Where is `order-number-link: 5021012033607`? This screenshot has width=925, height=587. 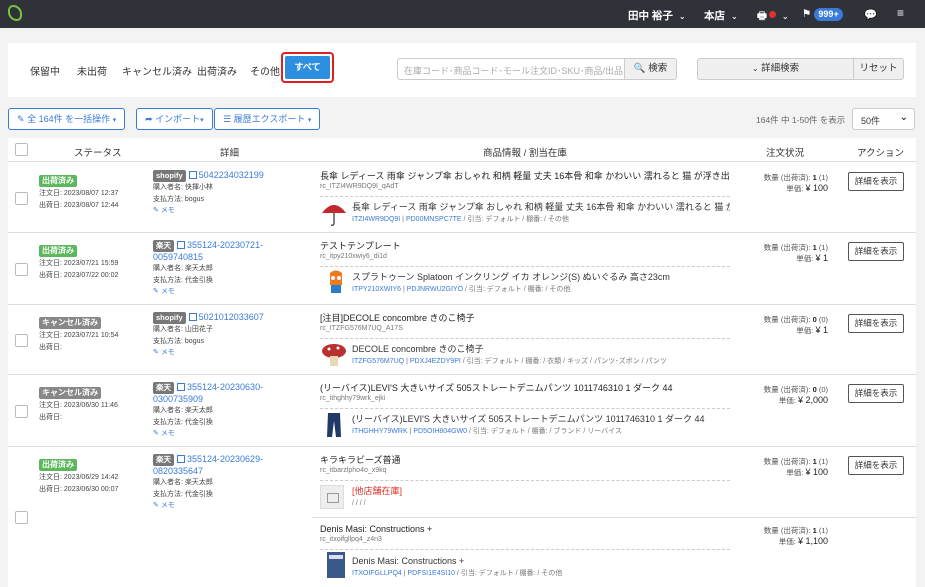
order-number-link: 5021012033607 is located at coordinates (231, 317).